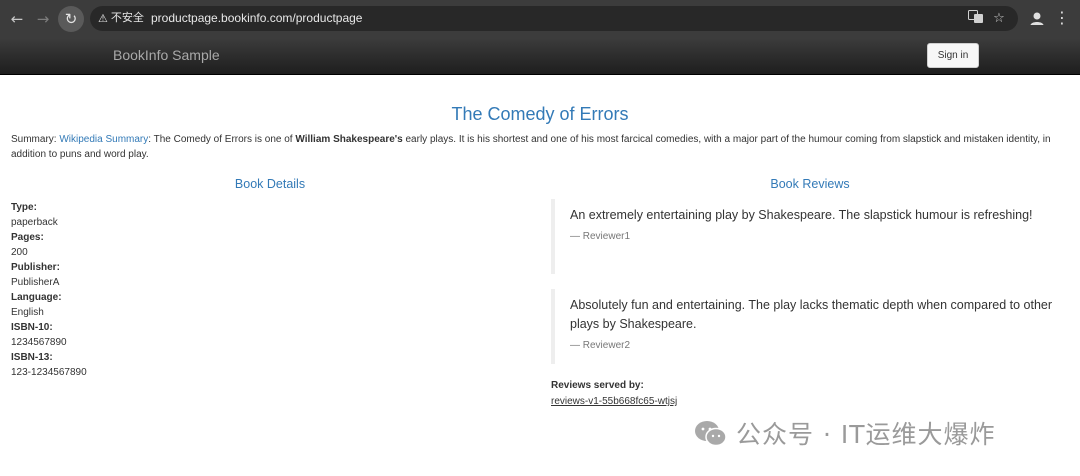 Image resolution: width=1080 pixels, height=476 pixels. What do you see at coordinates (49, 372) in the screenshot?
I see `detail-value-isbn13: 123-1234567890` at bounding box center [49, 372].